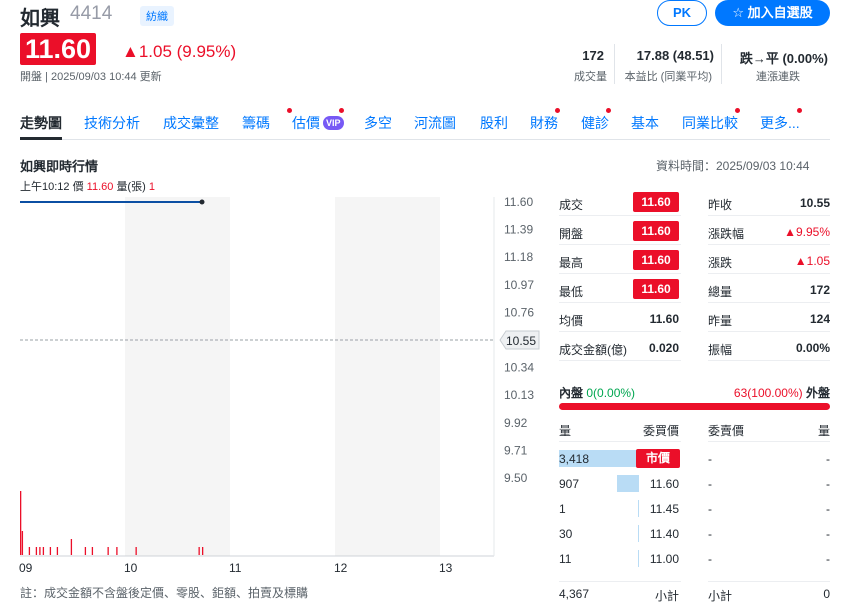  What do you see at coordinates (256, 123) in the screenshot?
I see `tab-chips: 籌碼` at bounding box center [256, 123].